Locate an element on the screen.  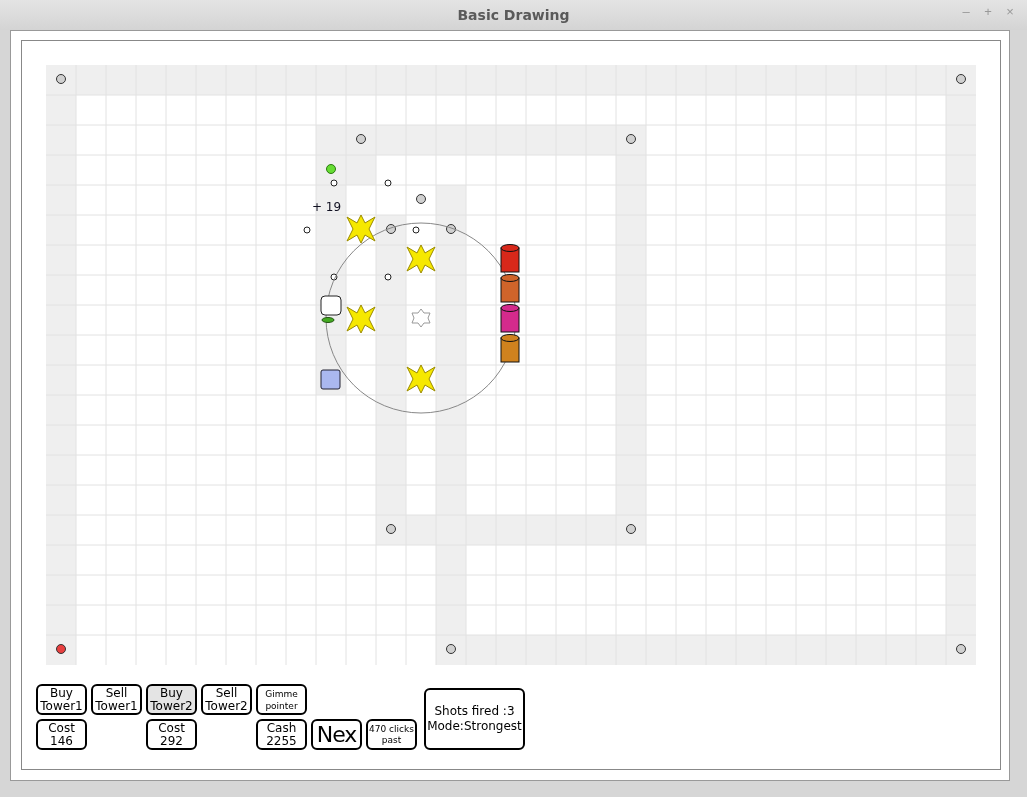
shop-button: Buy Tower1 is located at coordinates (61, 699).